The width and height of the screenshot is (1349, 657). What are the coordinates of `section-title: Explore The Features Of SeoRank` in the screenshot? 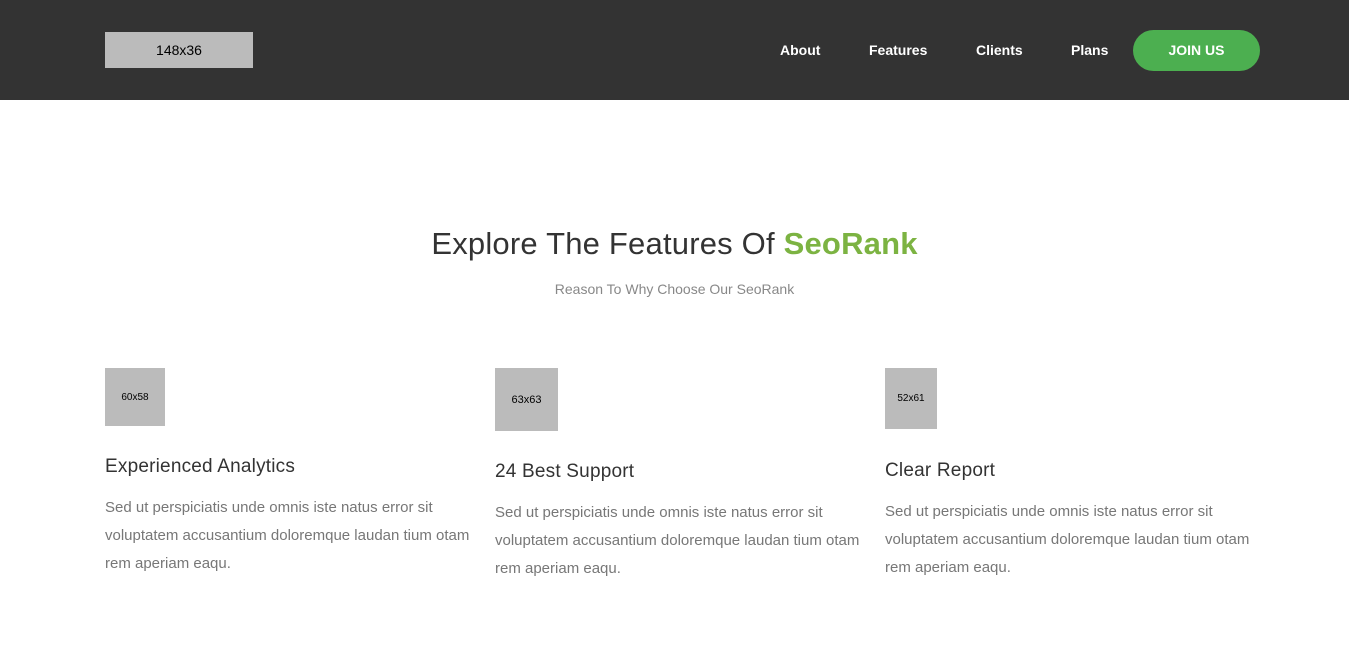 It's located at (674, 244).